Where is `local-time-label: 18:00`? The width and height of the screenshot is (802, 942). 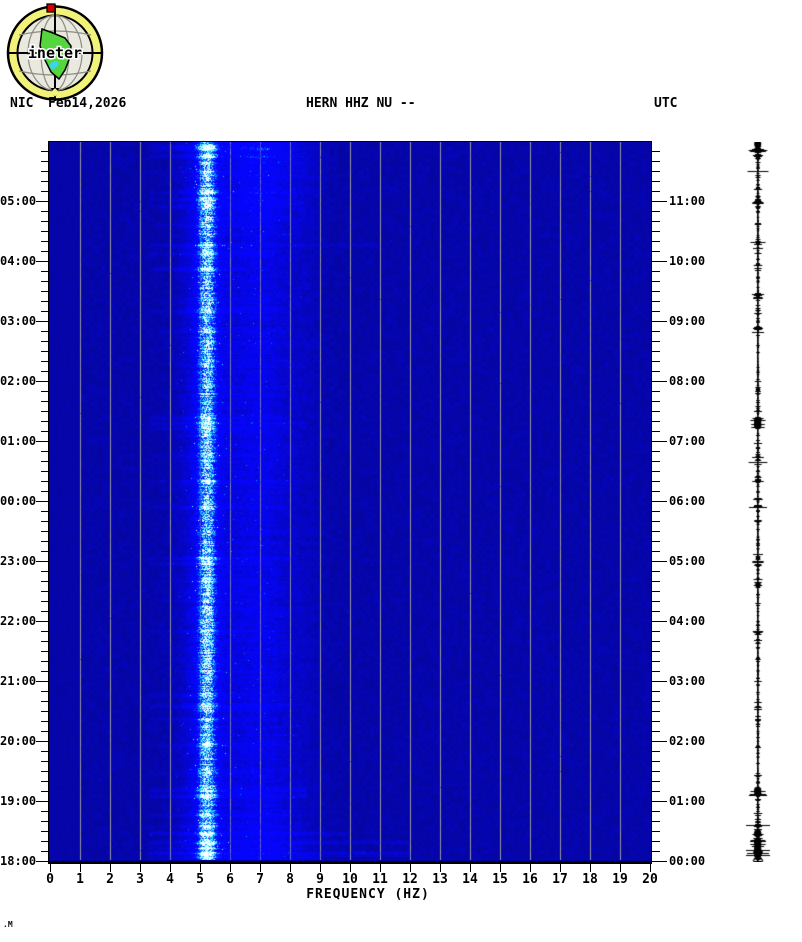
local-time-label: 18:00 is located at coordinates (18, 861).